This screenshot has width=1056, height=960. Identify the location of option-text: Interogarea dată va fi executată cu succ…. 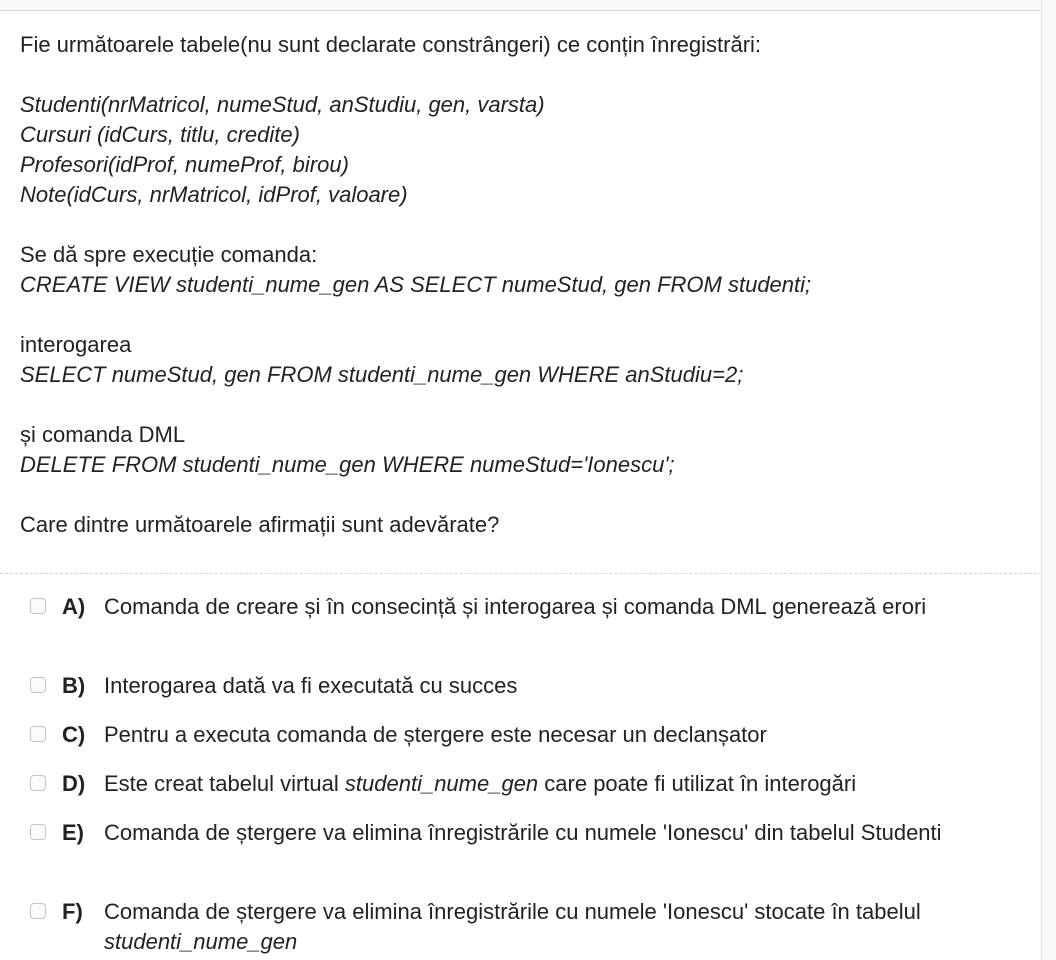
(311, 685).